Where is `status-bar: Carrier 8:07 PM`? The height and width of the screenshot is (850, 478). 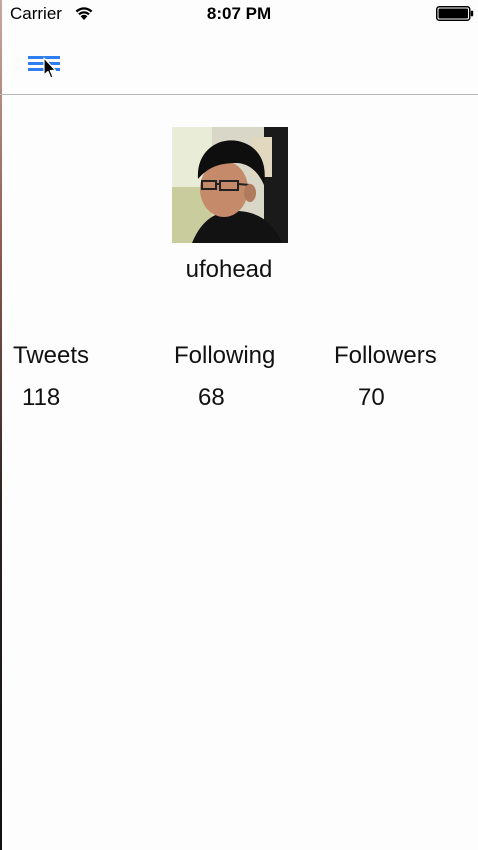
status-bar: Carrier 8:07 PM is located at coordinates (239, 14).